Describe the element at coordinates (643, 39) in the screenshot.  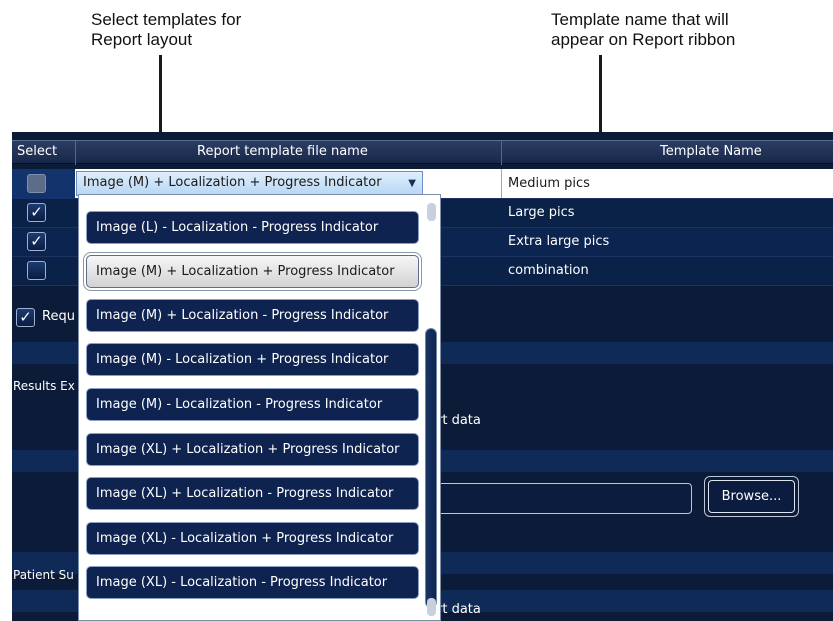
I see `callout-line: appear on Report ribbon` at that location.